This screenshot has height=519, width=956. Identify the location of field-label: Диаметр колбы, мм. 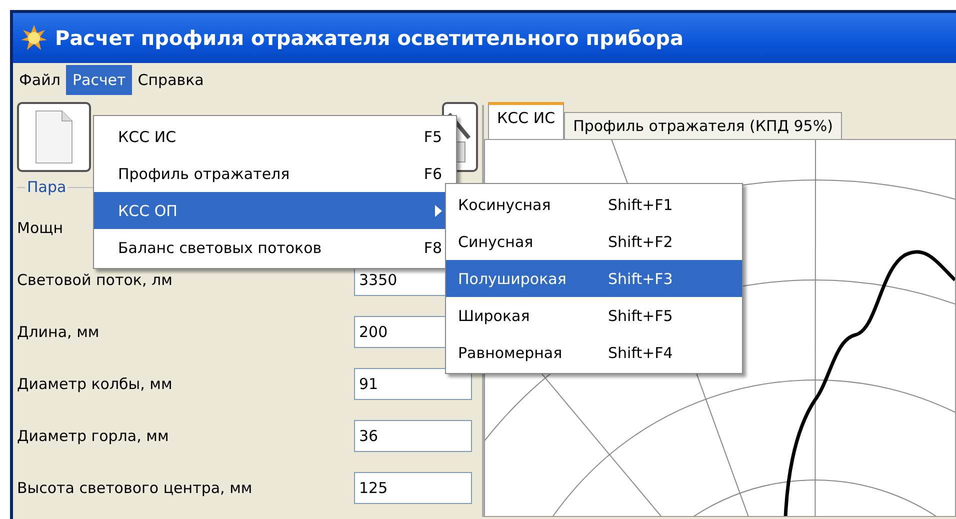
(94, 384).